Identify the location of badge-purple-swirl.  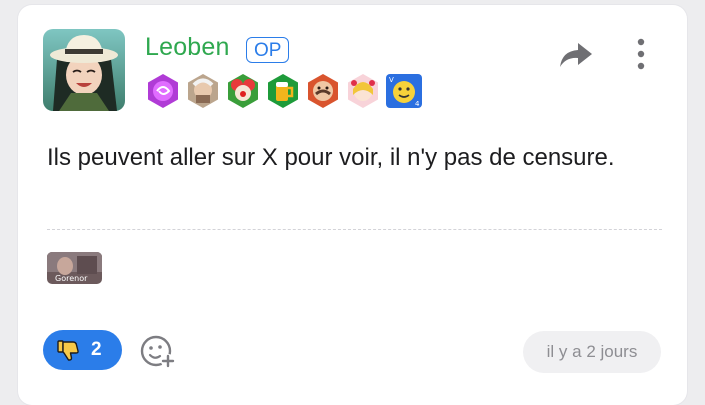
(163, 91).